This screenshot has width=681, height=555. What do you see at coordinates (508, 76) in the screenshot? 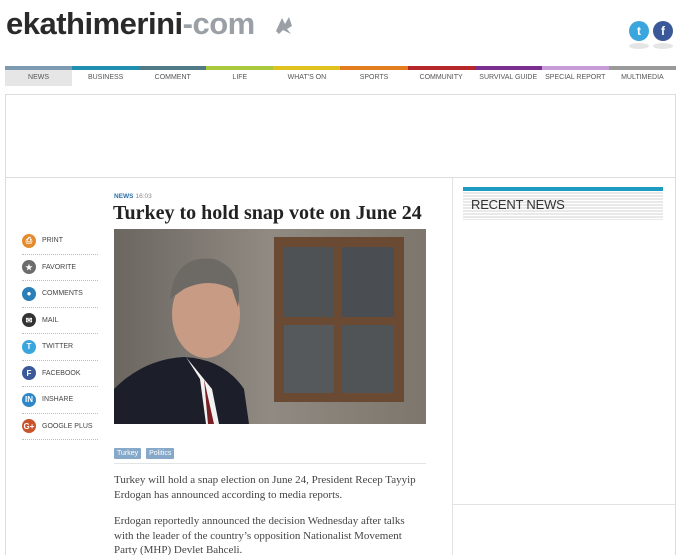
I see `nav-item-survival-guide: SURVIVAL GUIDE` at bounding box center [508, 76].